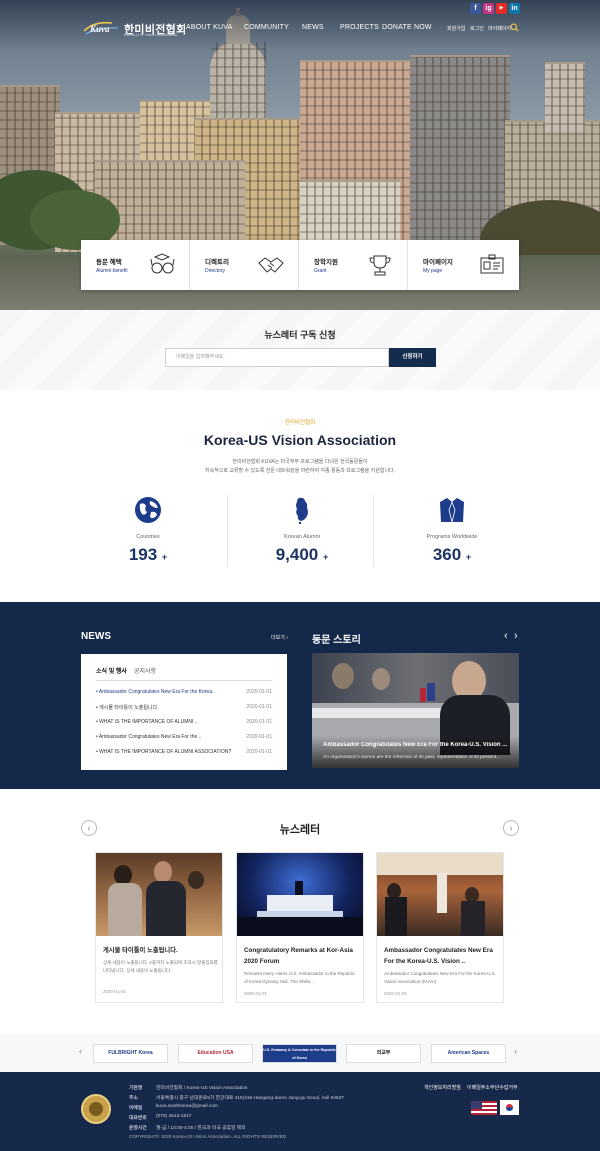 The height and width of the screenshot is (1151, 600). Describe the element at coordinates (514, 27) in the screenshot. I see `search-icon` at that location.